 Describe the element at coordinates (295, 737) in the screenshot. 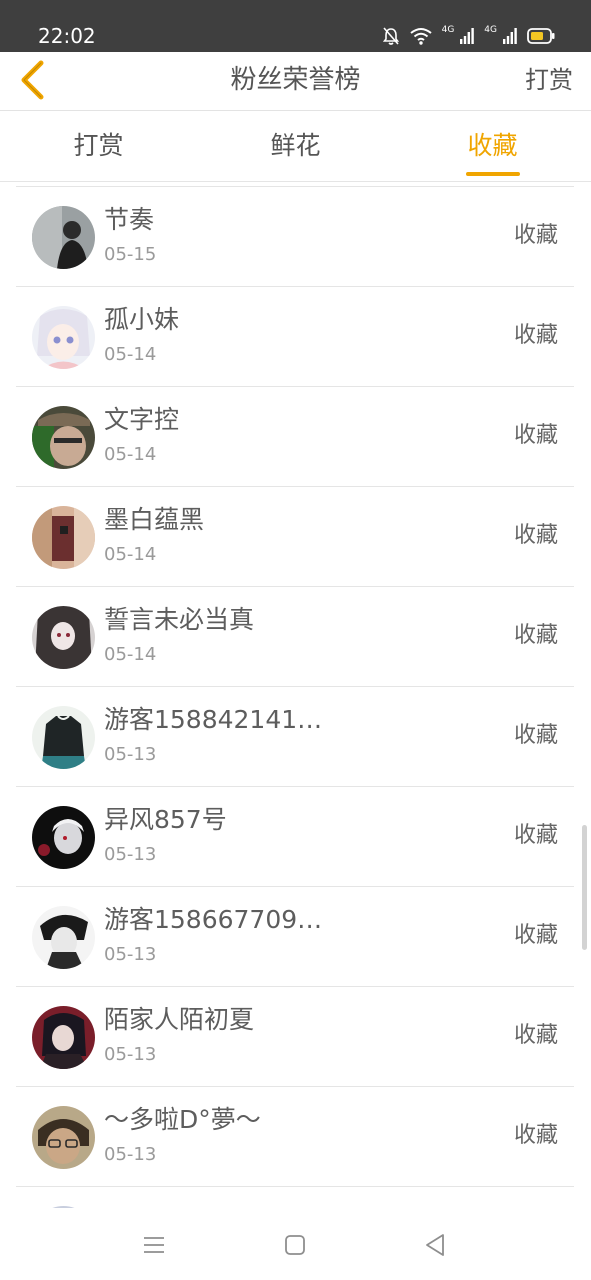

I see `list-item: 游客1588421413... 05-13 收藏` at that location.